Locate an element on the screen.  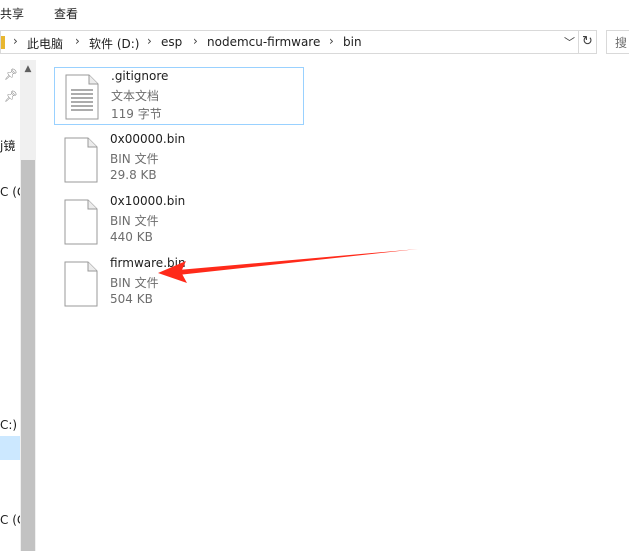
crumb-bin: bin is located at coordinates (352, 42).